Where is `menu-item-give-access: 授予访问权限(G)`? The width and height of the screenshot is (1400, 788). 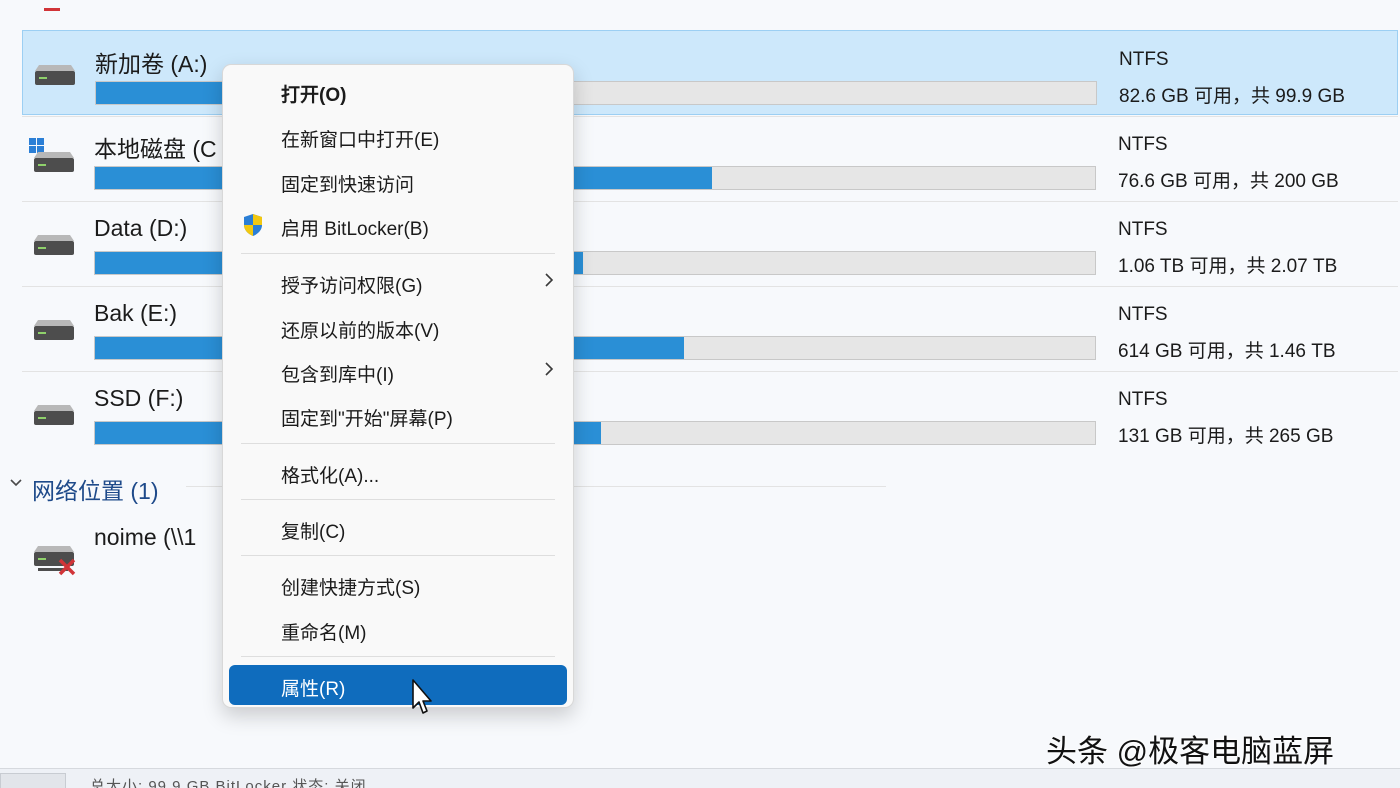 menu-item-give-access: 授予访问权限(G) is located at coordinates (398, 282).